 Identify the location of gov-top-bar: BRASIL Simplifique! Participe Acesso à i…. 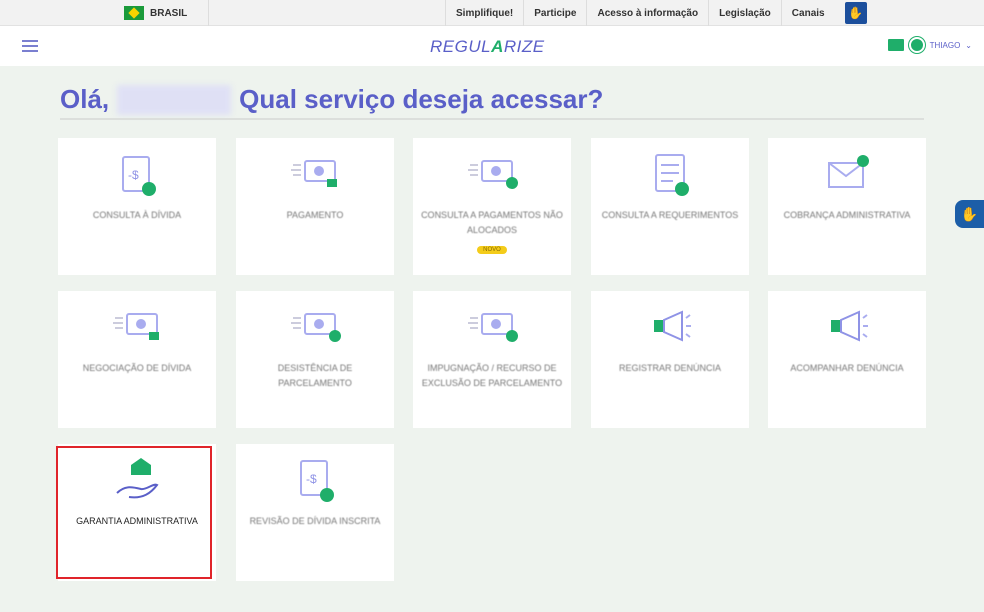
(492, 13).